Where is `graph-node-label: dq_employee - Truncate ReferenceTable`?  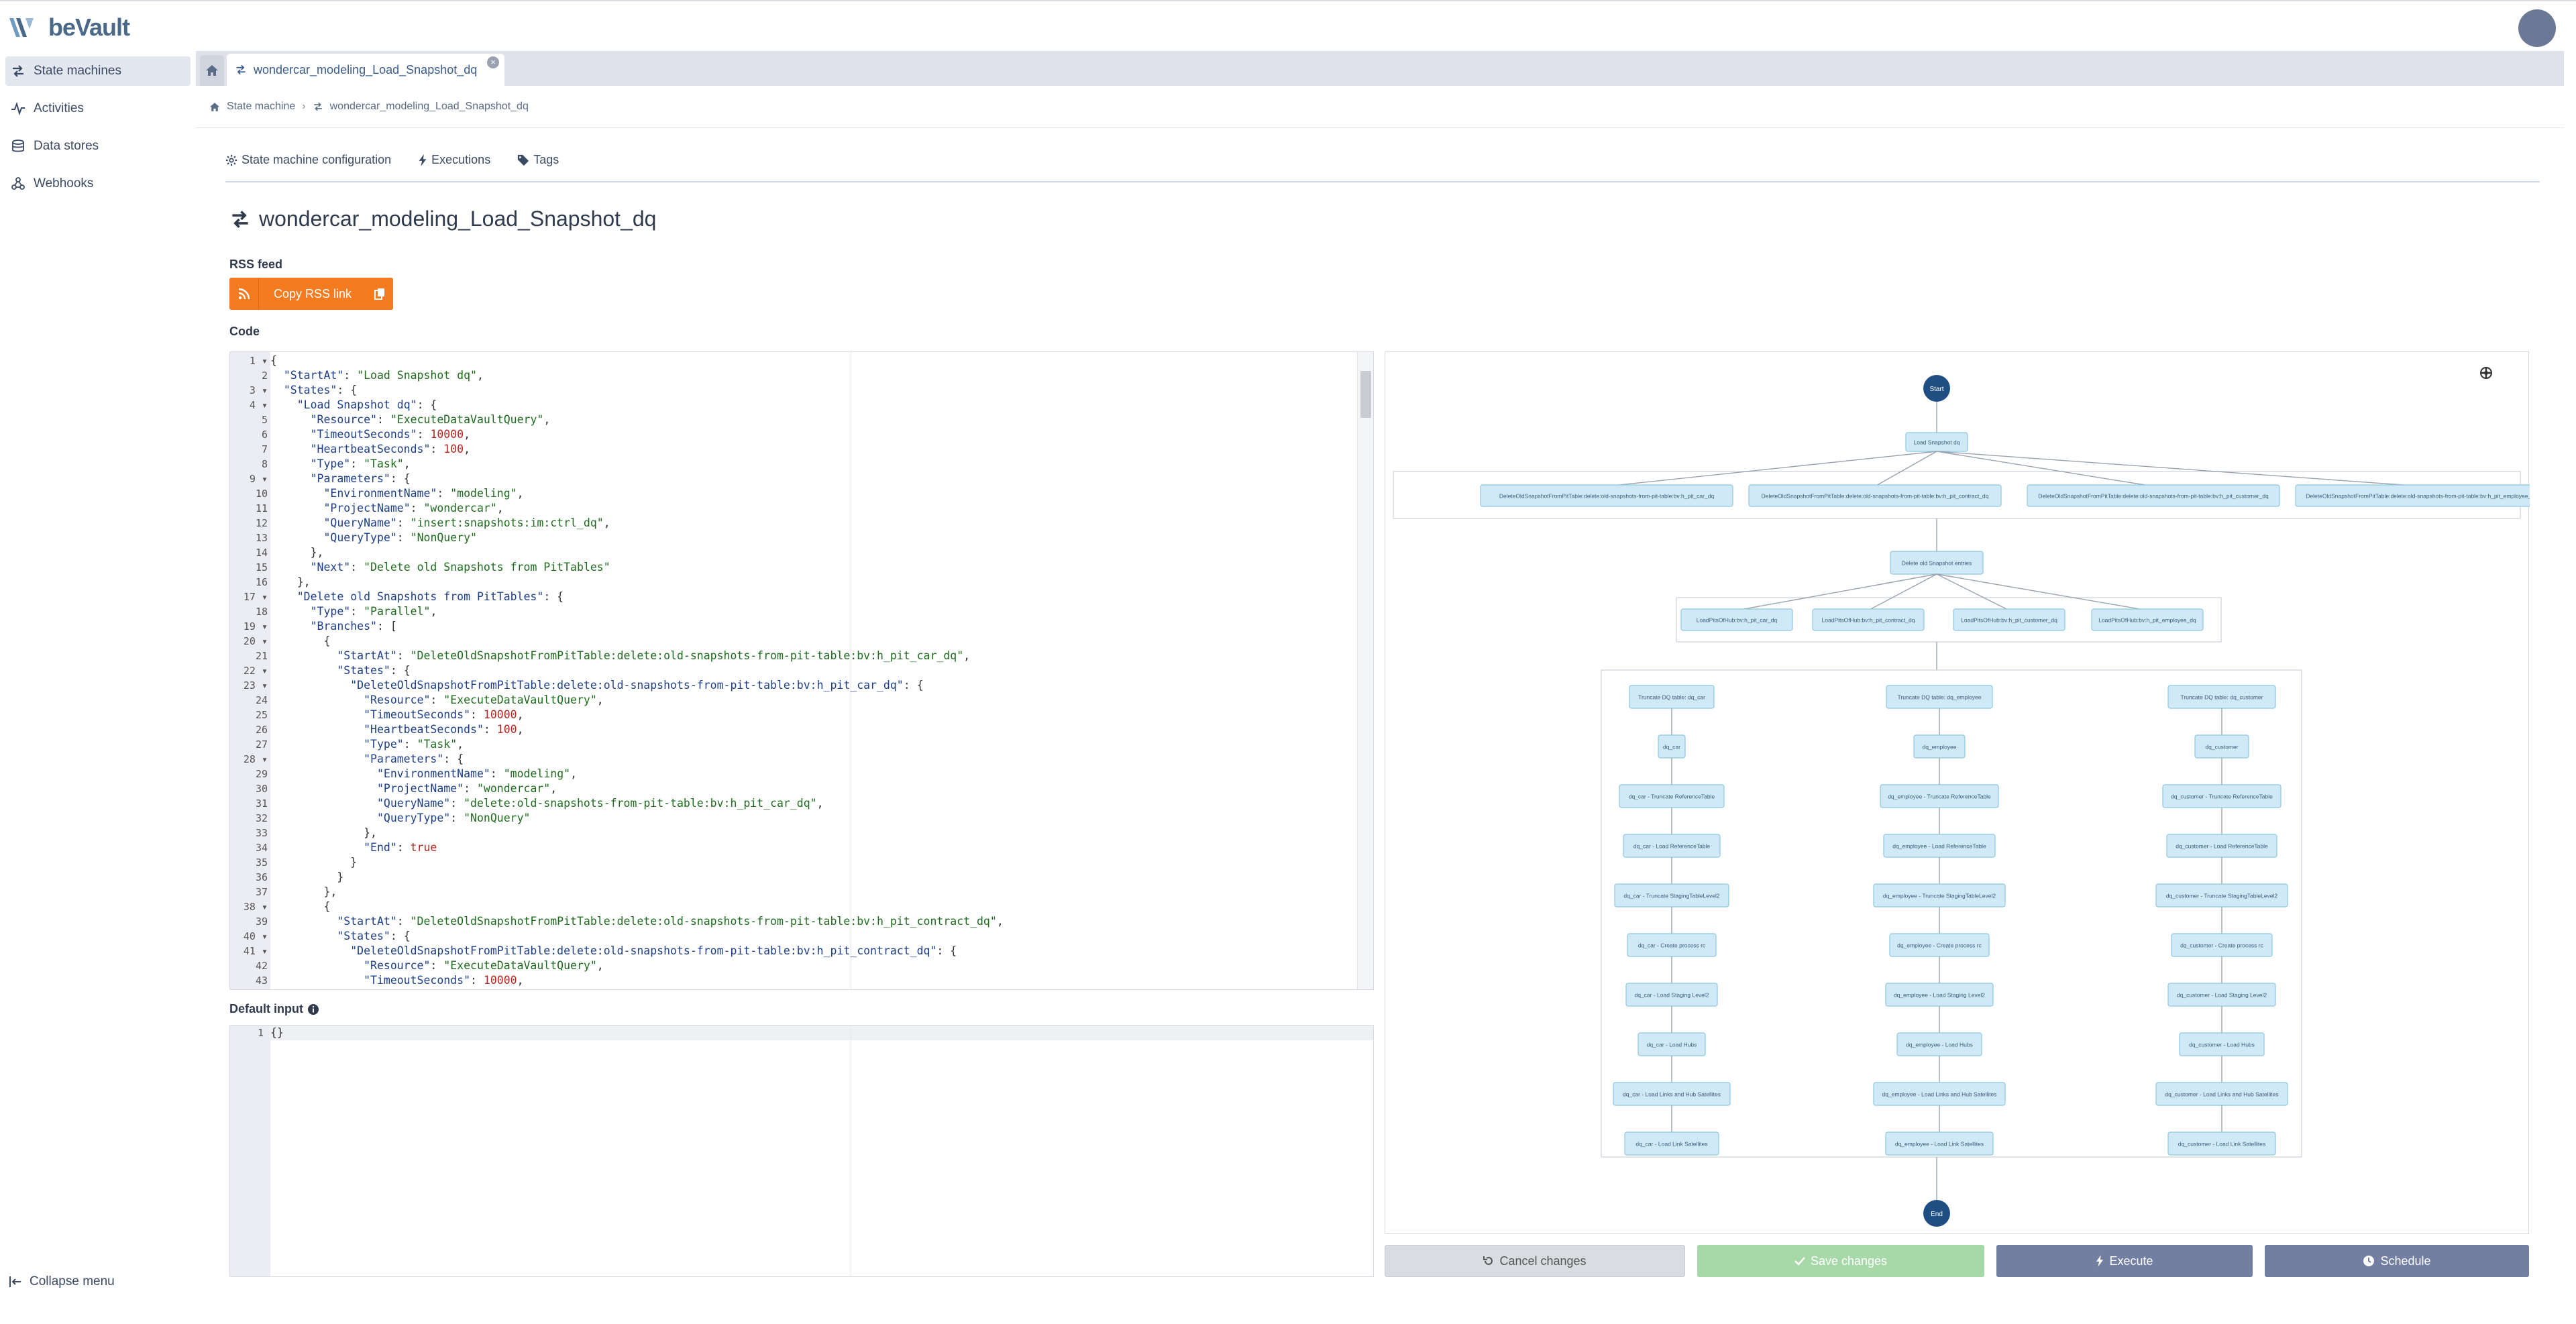
graph-node-label: dq_employee - Truncate ReferenceTable is located at coordinates (1939, 796).